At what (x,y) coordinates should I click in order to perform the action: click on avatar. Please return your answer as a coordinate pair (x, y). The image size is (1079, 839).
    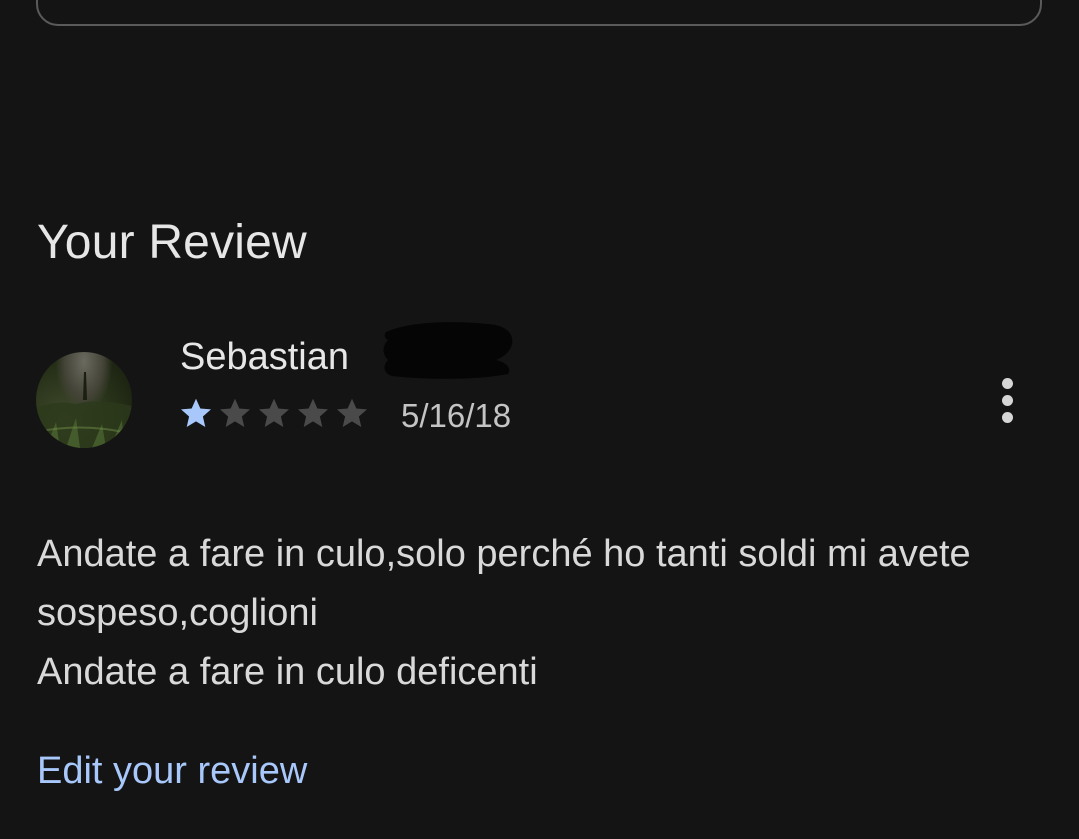
    Looking at the image, I should click on (84, 400).